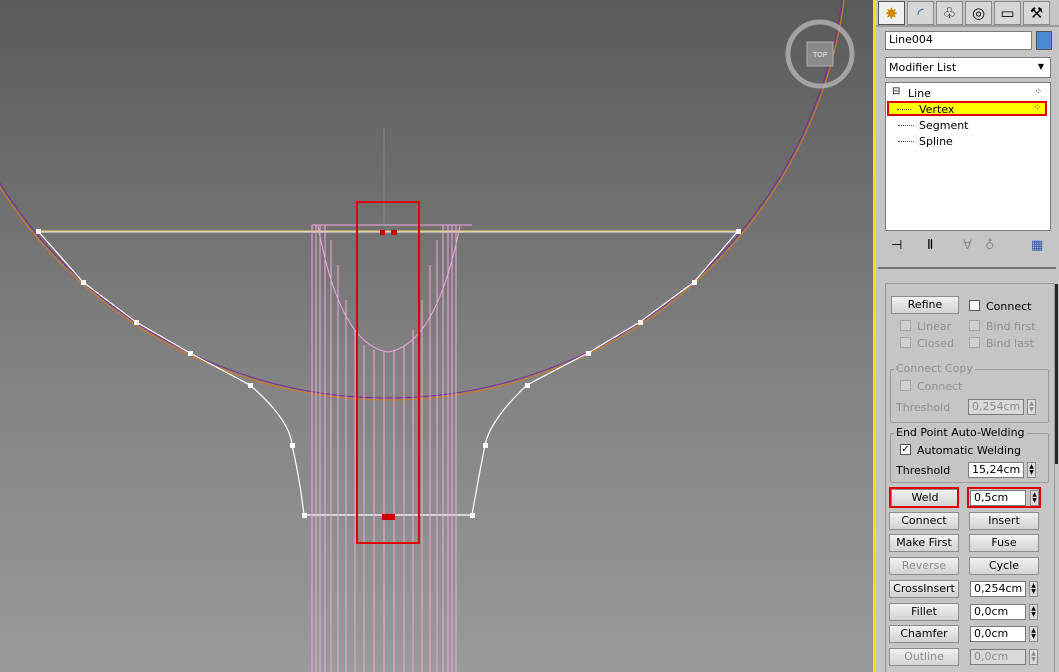 The height and width of the screenshot is (672, 1059). What do you see at coordinates (967, 268) in the screenshot?
I see `rollout-separator` at bounding box center [967, 268].